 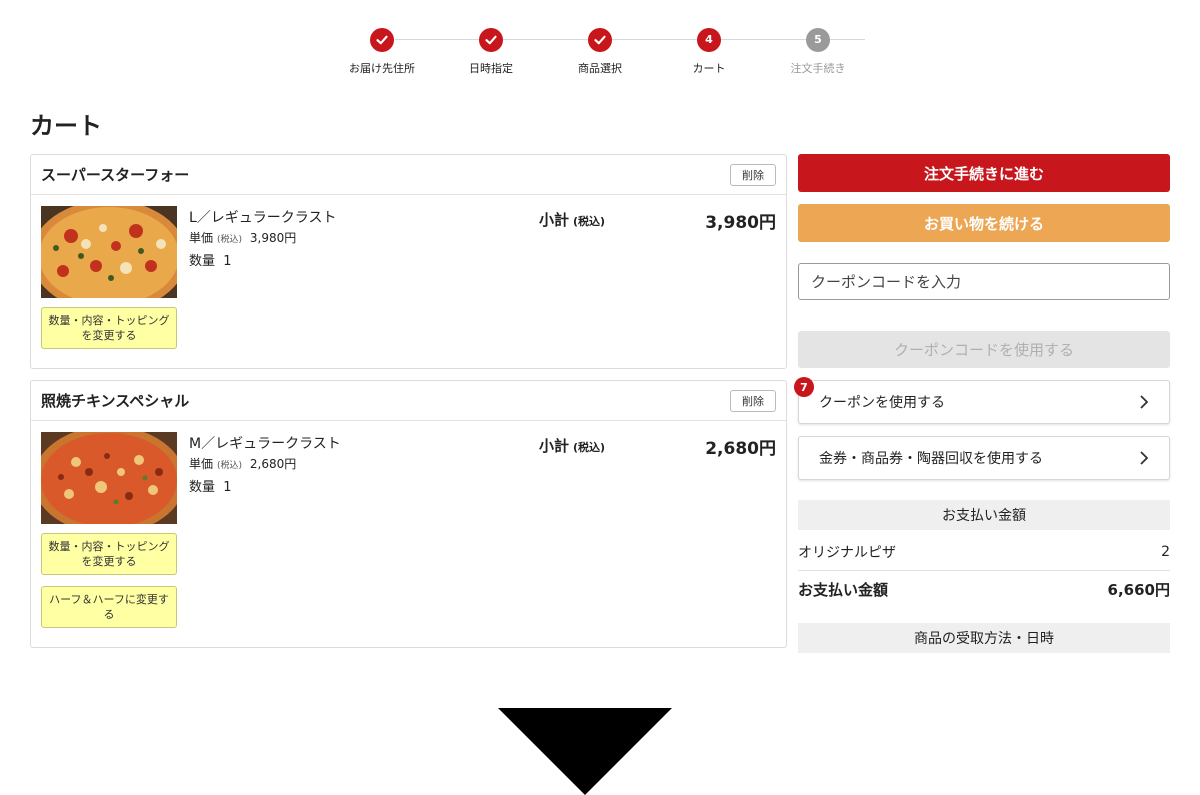 I want to click on use-coupon-link: クーポンを使用する, so click(x=984, y=402).